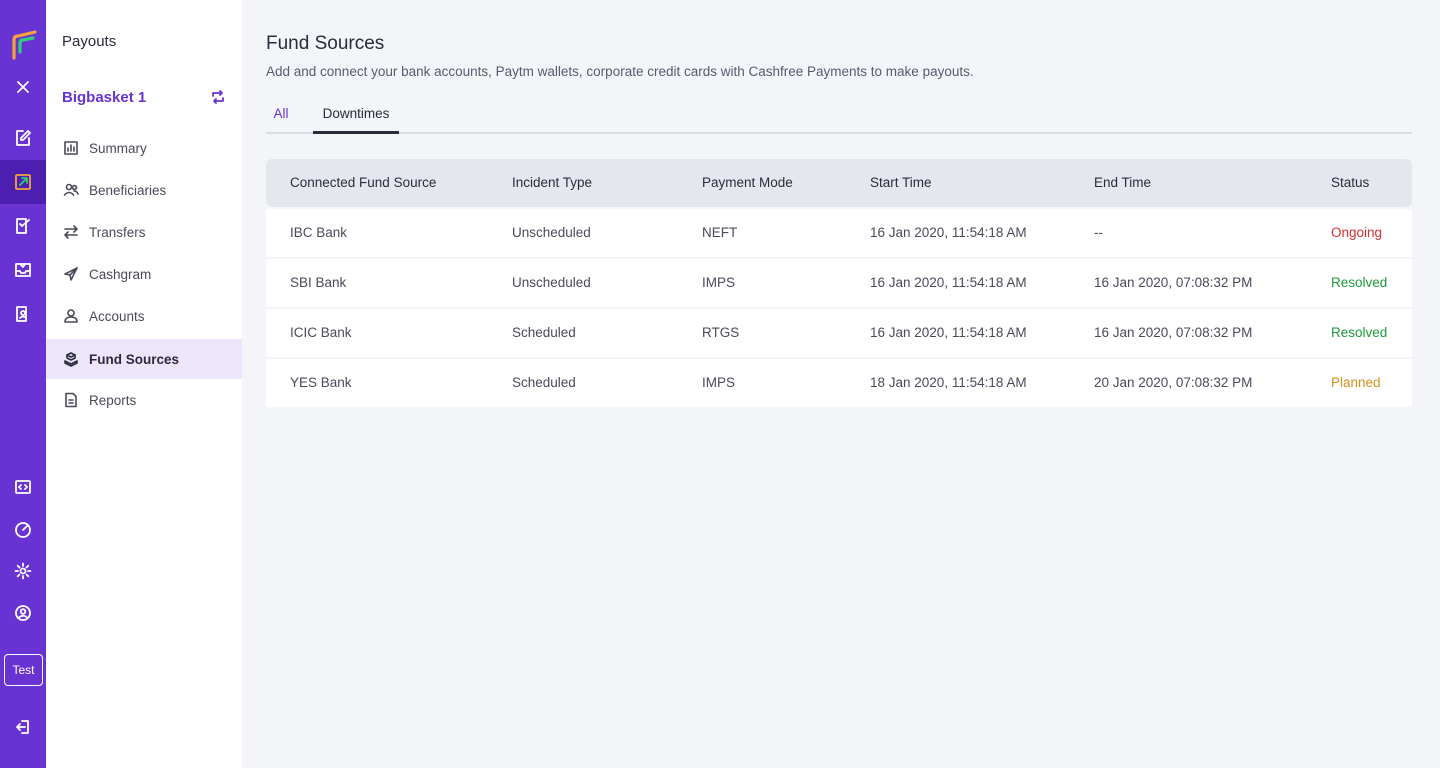  I want to click on ledger-icon, so click(23, 314).